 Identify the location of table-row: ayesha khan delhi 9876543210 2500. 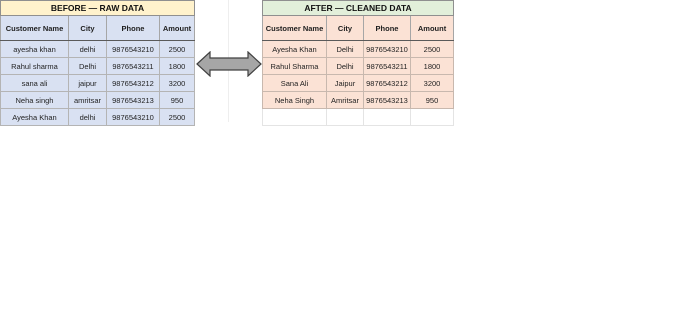
(97, 49).